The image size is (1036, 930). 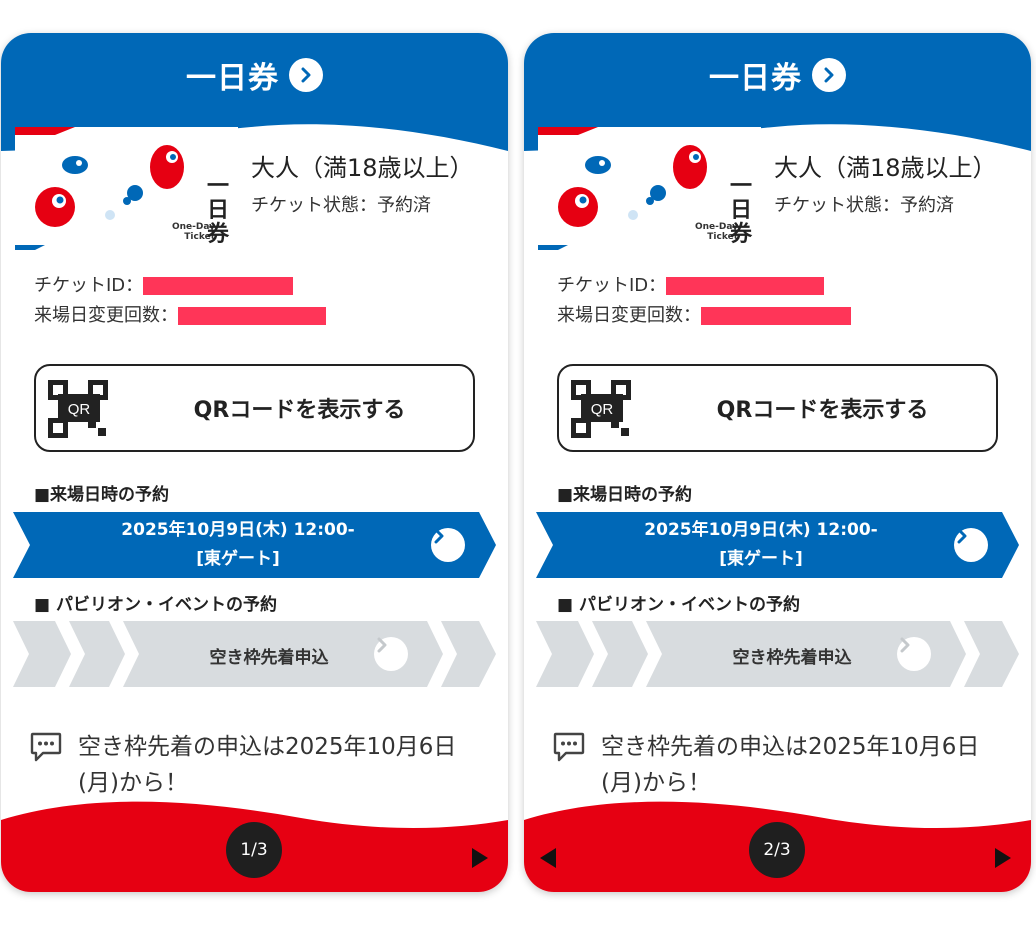 I want to click on prev-arrow-icon, so click(x=548, y=858).